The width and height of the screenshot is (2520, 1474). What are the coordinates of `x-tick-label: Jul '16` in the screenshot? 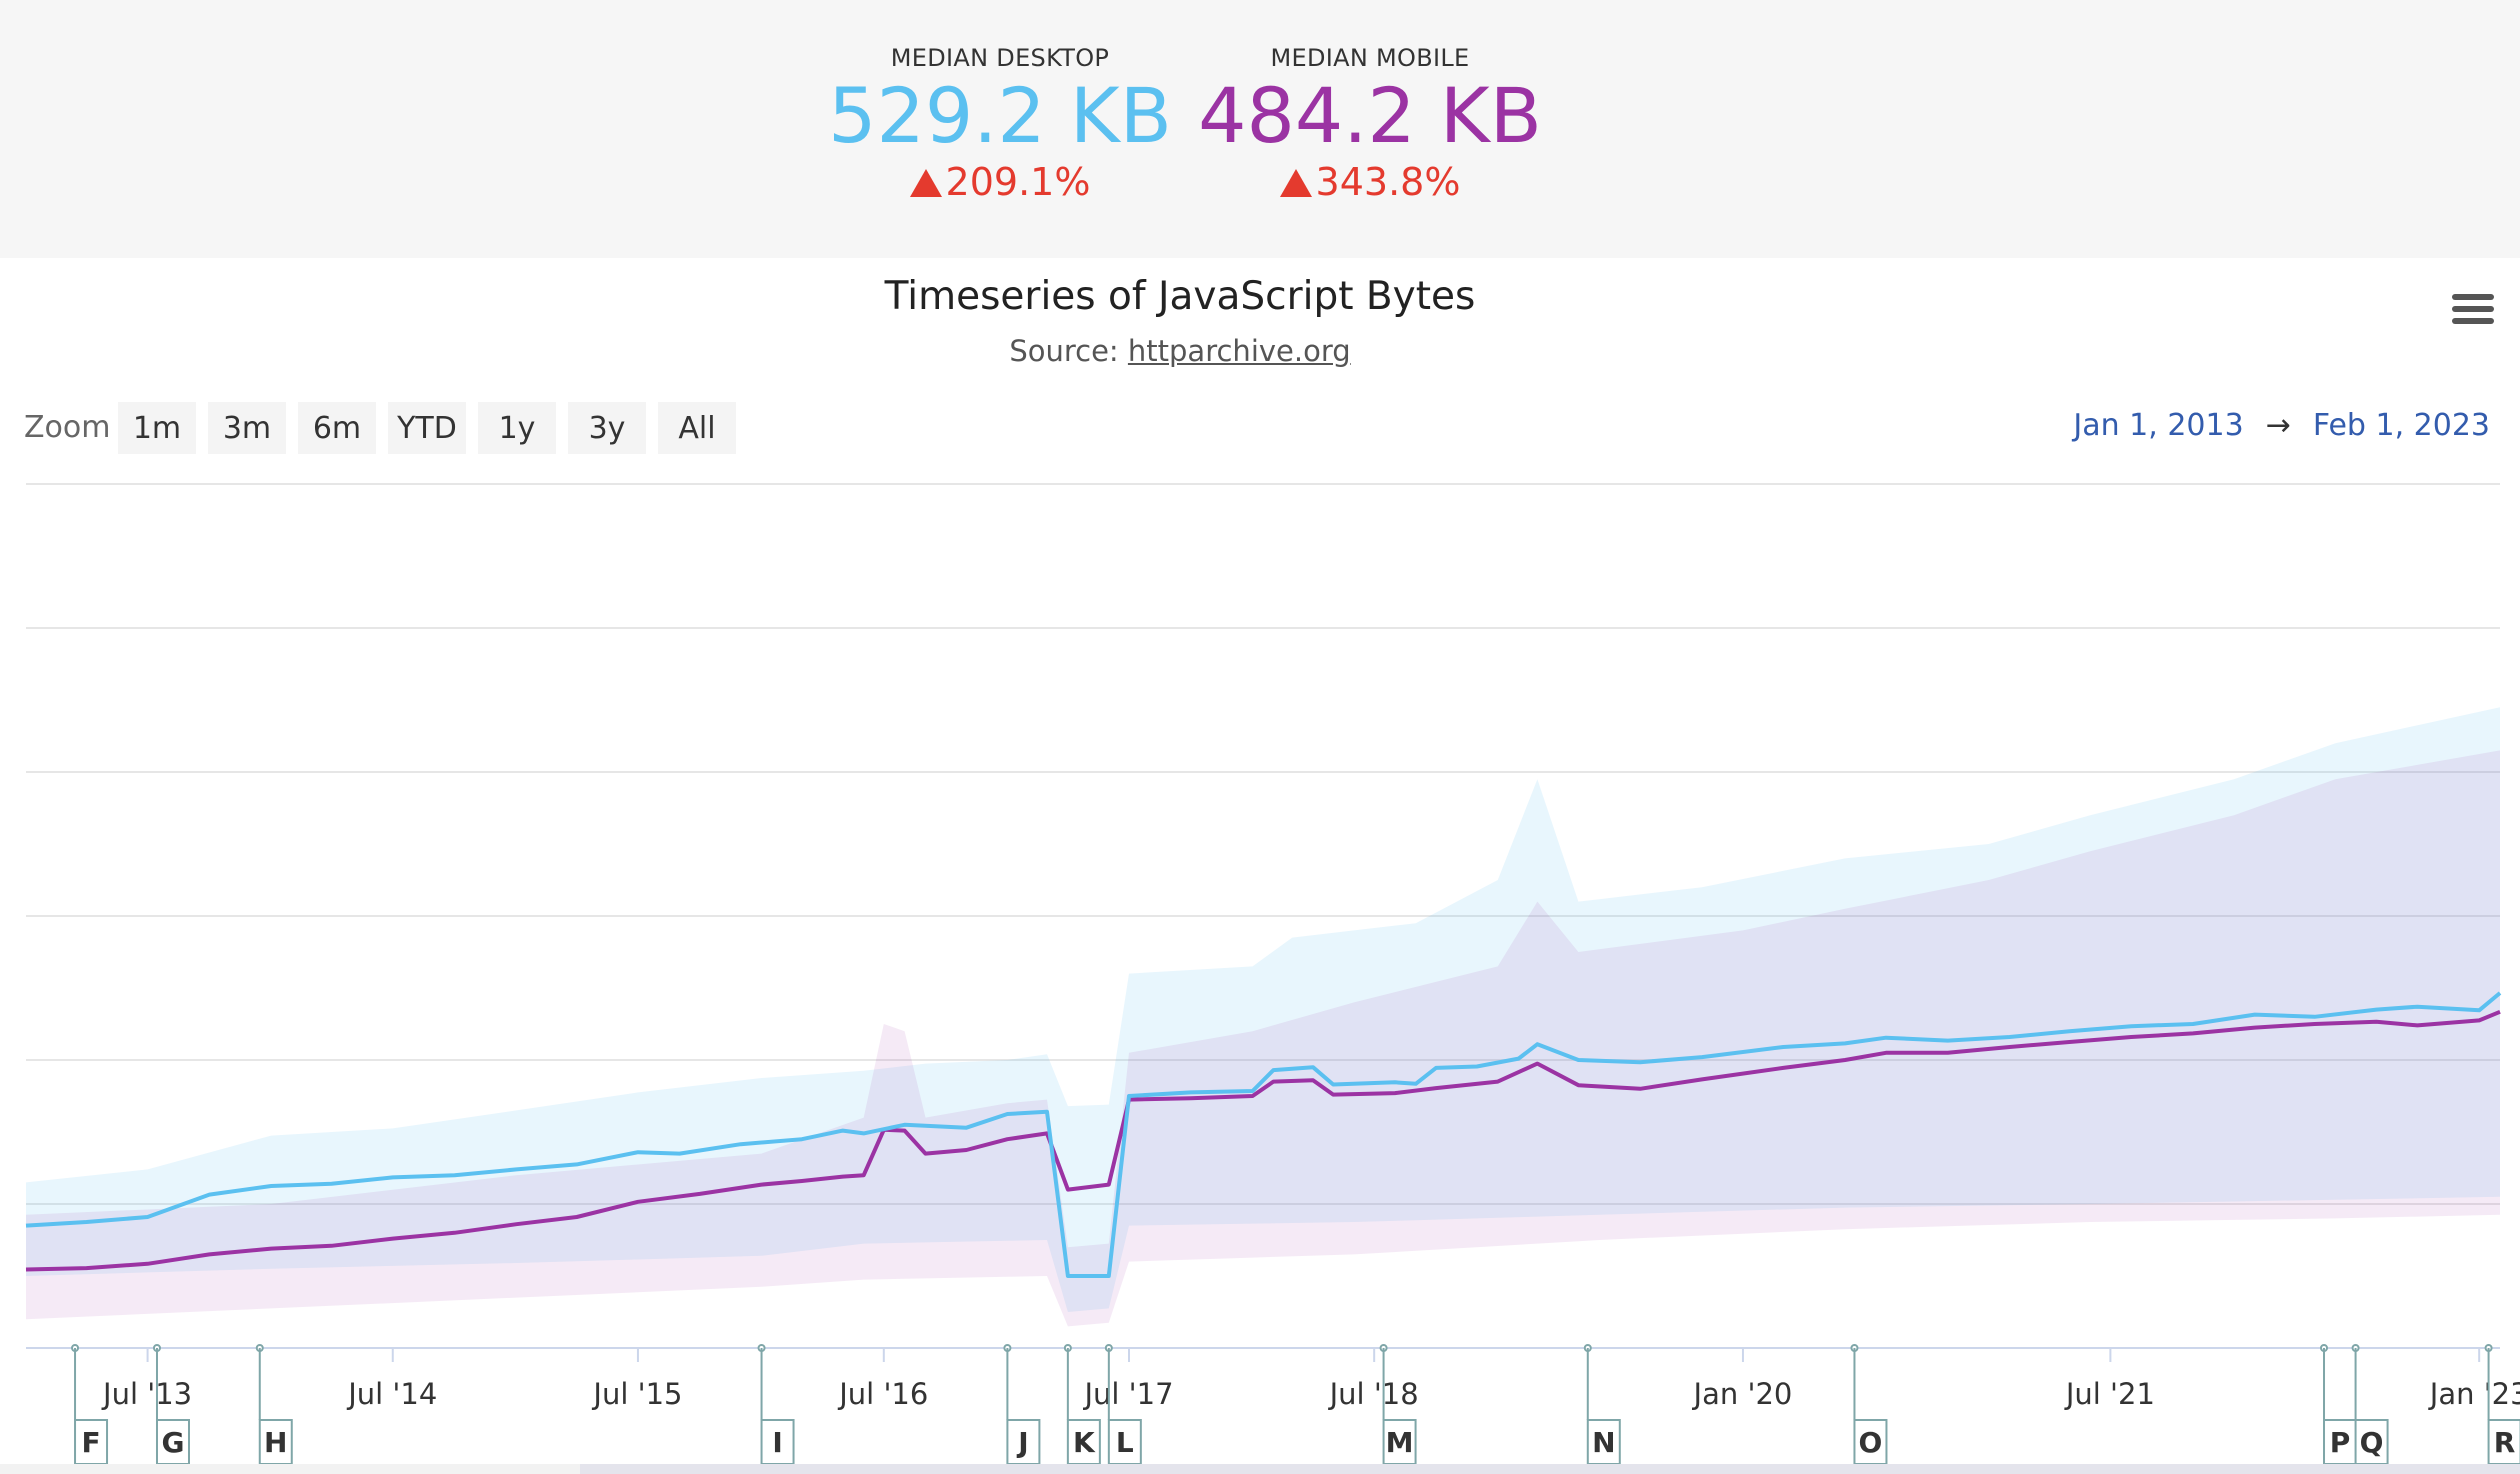 It's located at (882, 1394).